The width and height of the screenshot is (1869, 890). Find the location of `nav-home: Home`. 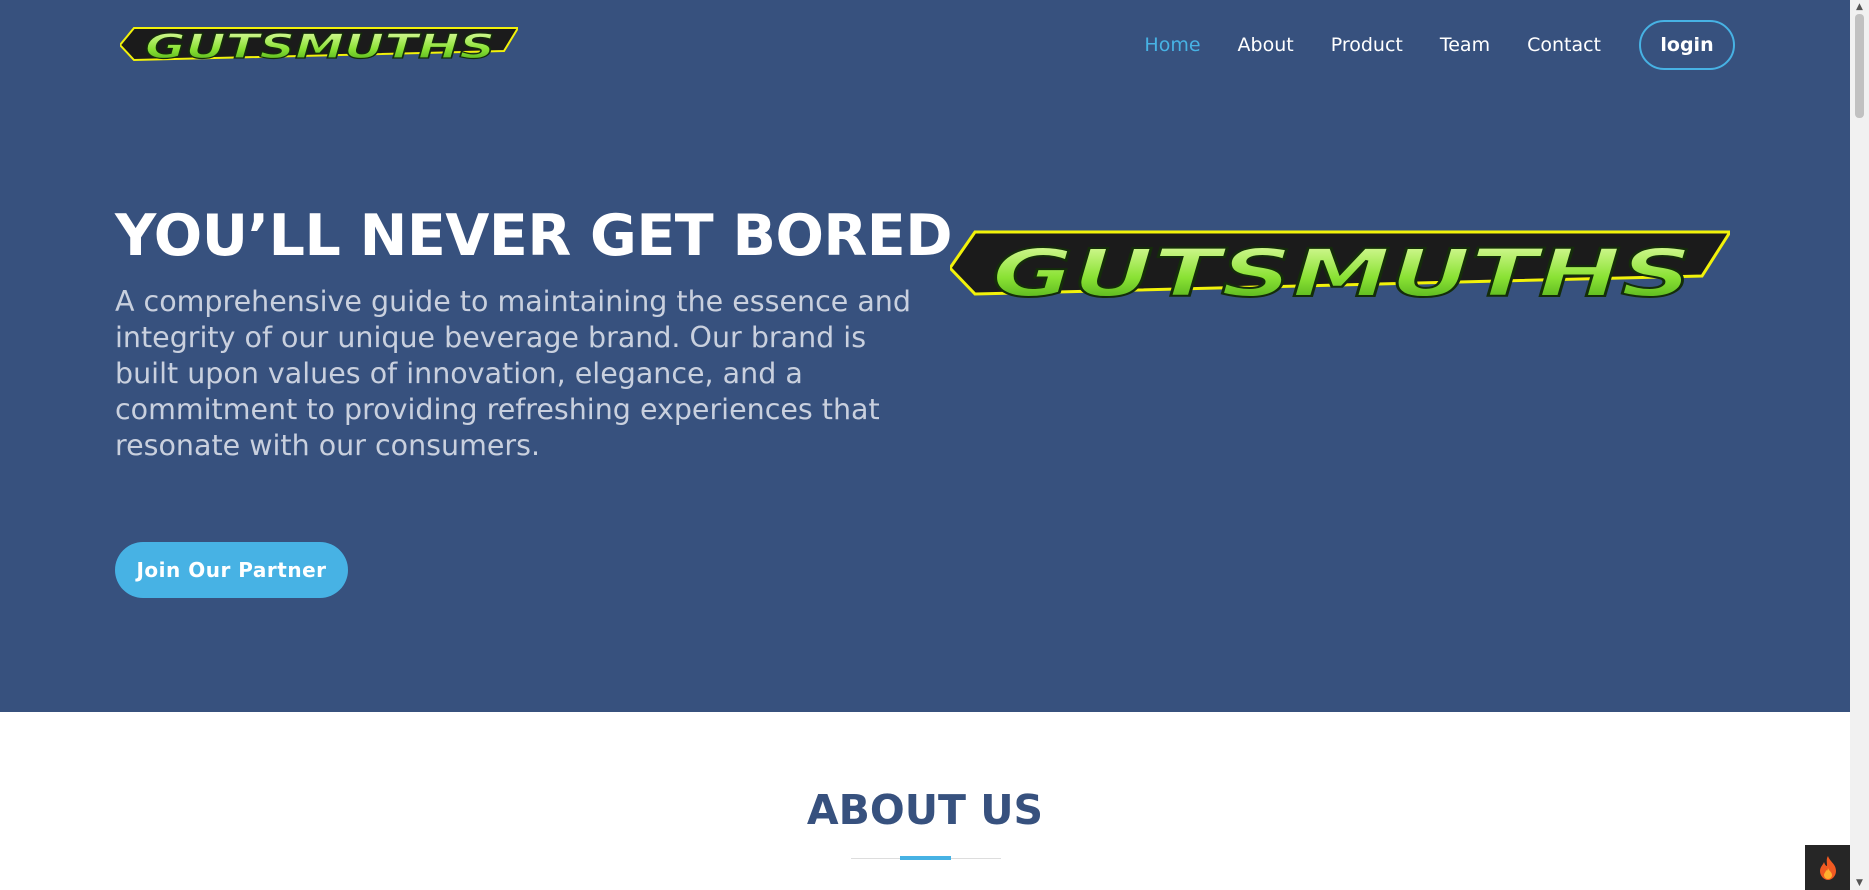

nav-home: Home is located at coordinates (1172, 45).